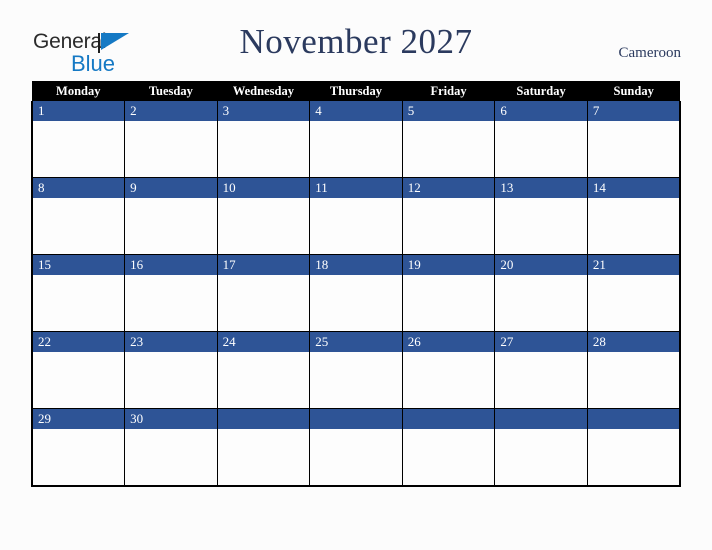 This screenshot has width=712, height=550. Describe the element at coordinates (79, 111) in the screenshot. I see `day-number: 1` at that location.